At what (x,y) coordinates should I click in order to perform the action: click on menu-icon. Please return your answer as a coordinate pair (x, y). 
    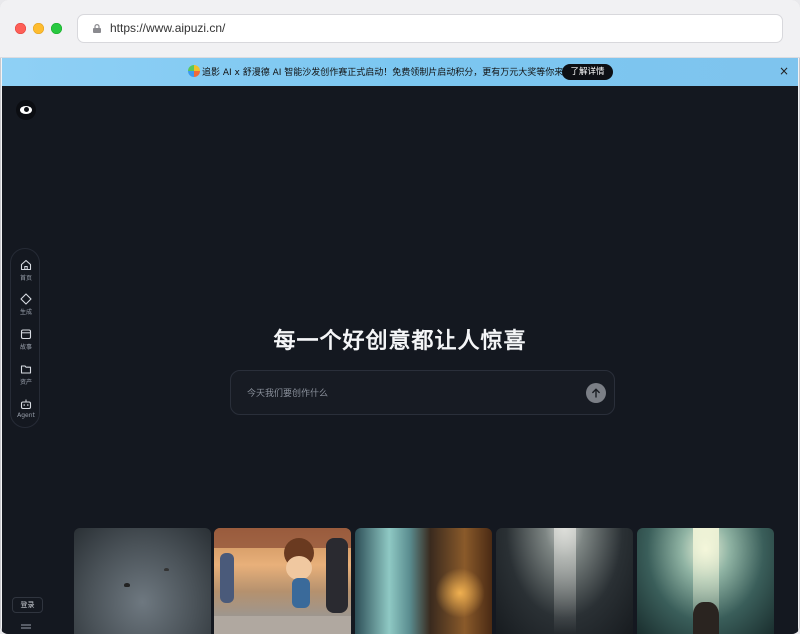
    Looking at the image, I should click on (26, 628).